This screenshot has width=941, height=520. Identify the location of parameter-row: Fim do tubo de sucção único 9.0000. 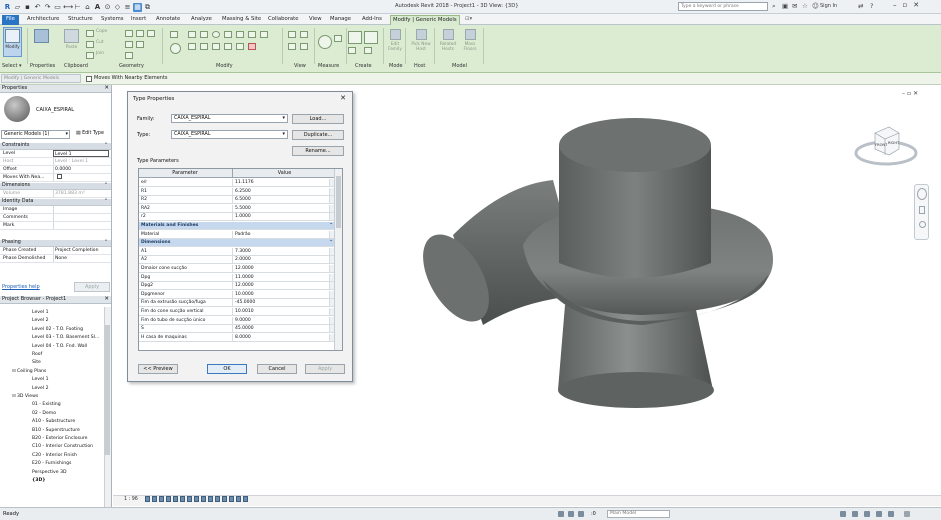
(237, 320).